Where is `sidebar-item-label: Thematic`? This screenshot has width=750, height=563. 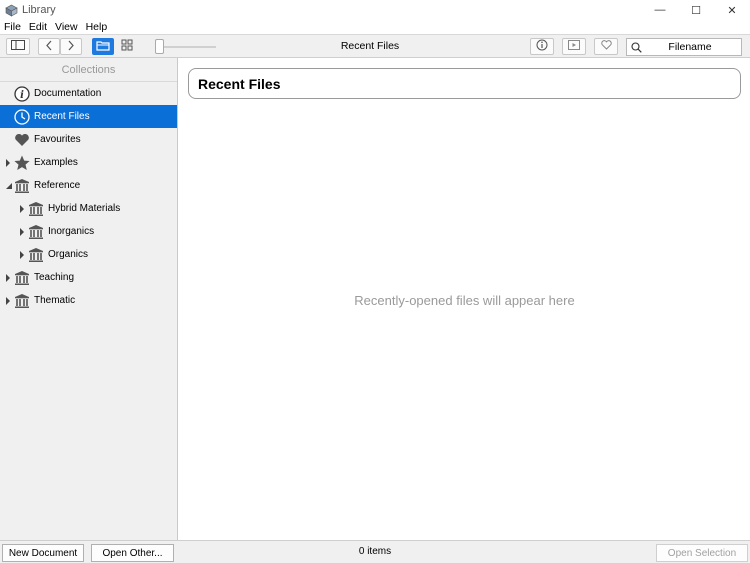
sidebar-item-label: Thematic is located at coordinates (55, 300).